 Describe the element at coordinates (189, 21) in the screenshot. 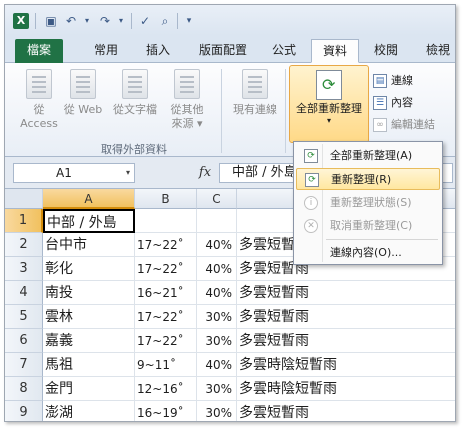

I see `customize-icon: ▾` at that location.